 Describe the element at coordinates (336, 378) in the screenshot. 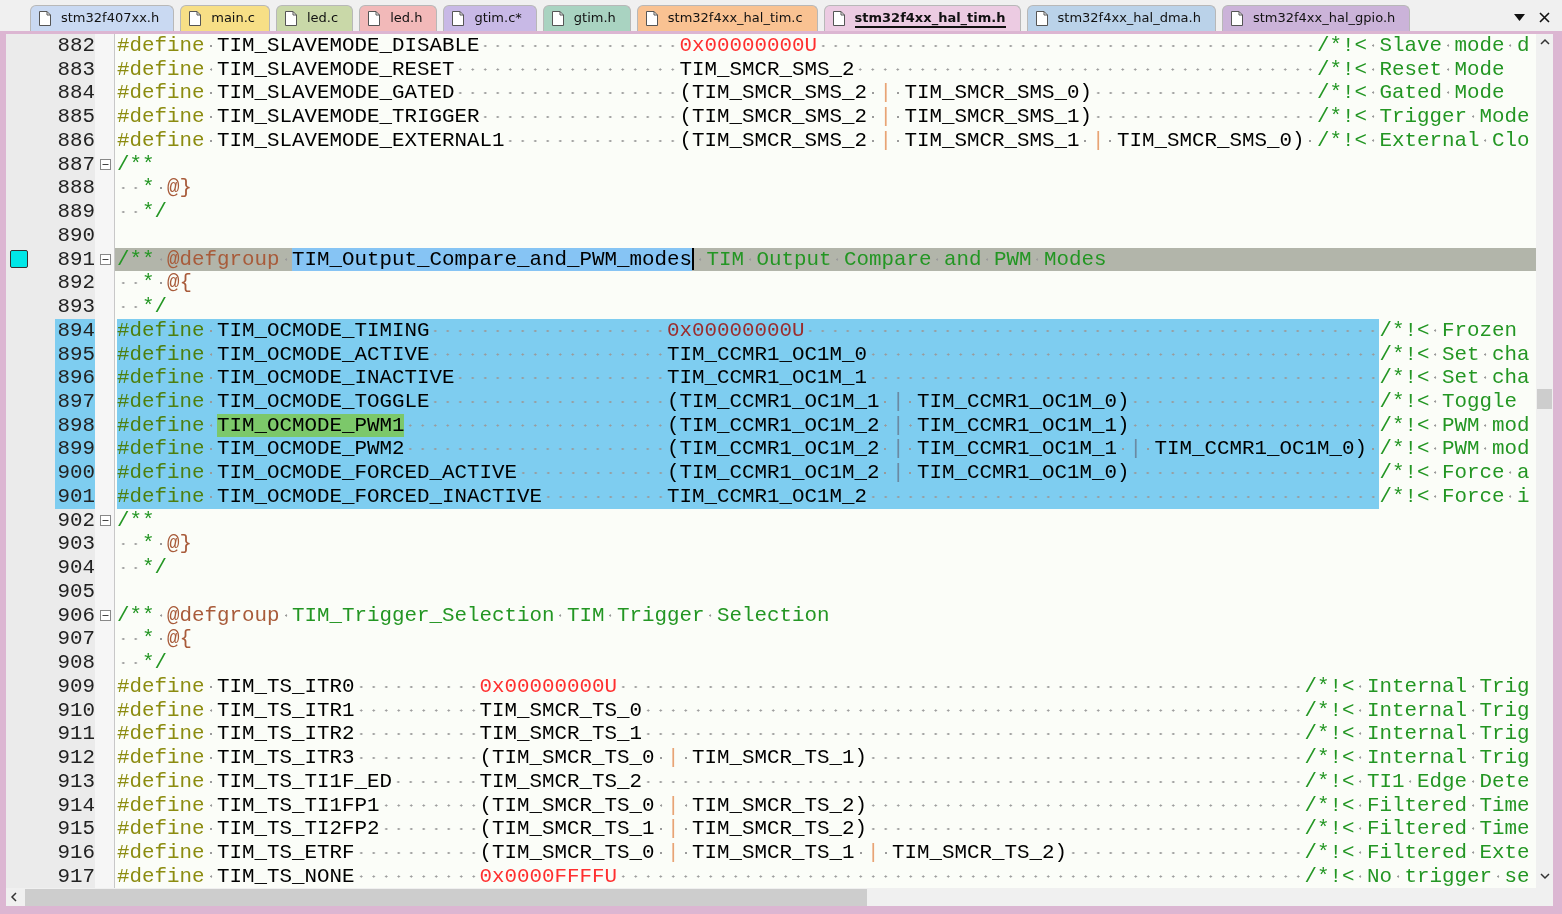

I see `macro-name: TIM_OCMODE_INACTIVE` at that location.